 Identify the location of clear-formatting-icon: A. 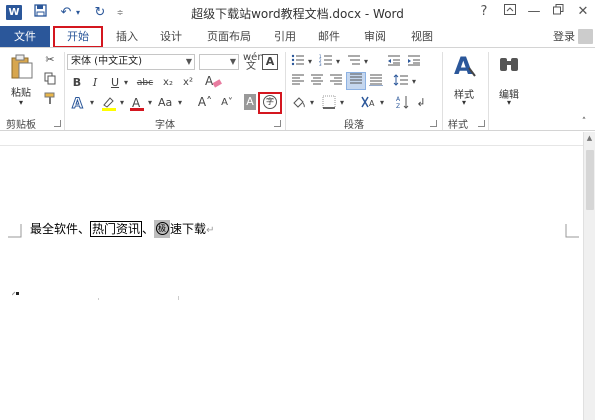
(213, 83).